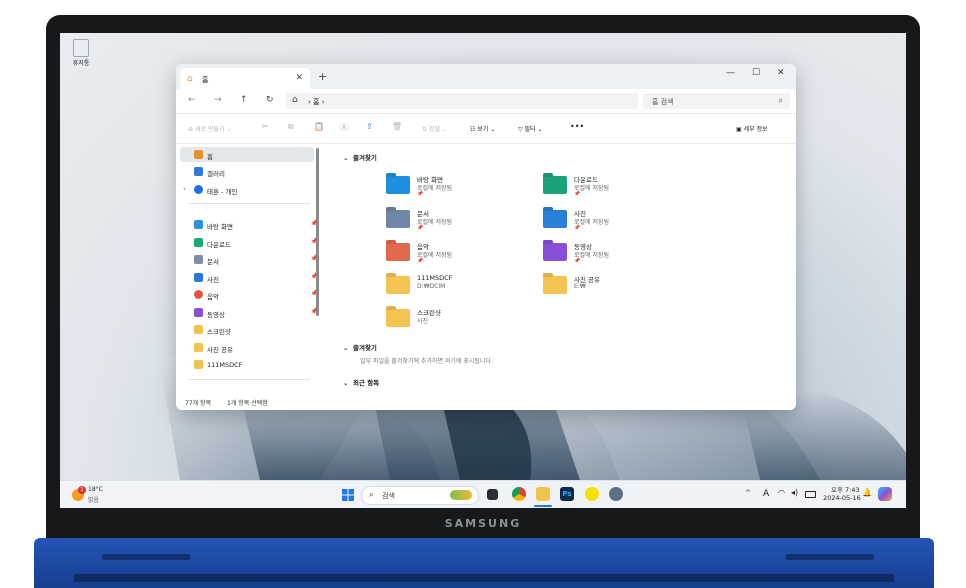  What do you see at coordinates (291, 127) in the screenshot?
I see `copy-icon: ⧉` at bounding box center [291, 127].